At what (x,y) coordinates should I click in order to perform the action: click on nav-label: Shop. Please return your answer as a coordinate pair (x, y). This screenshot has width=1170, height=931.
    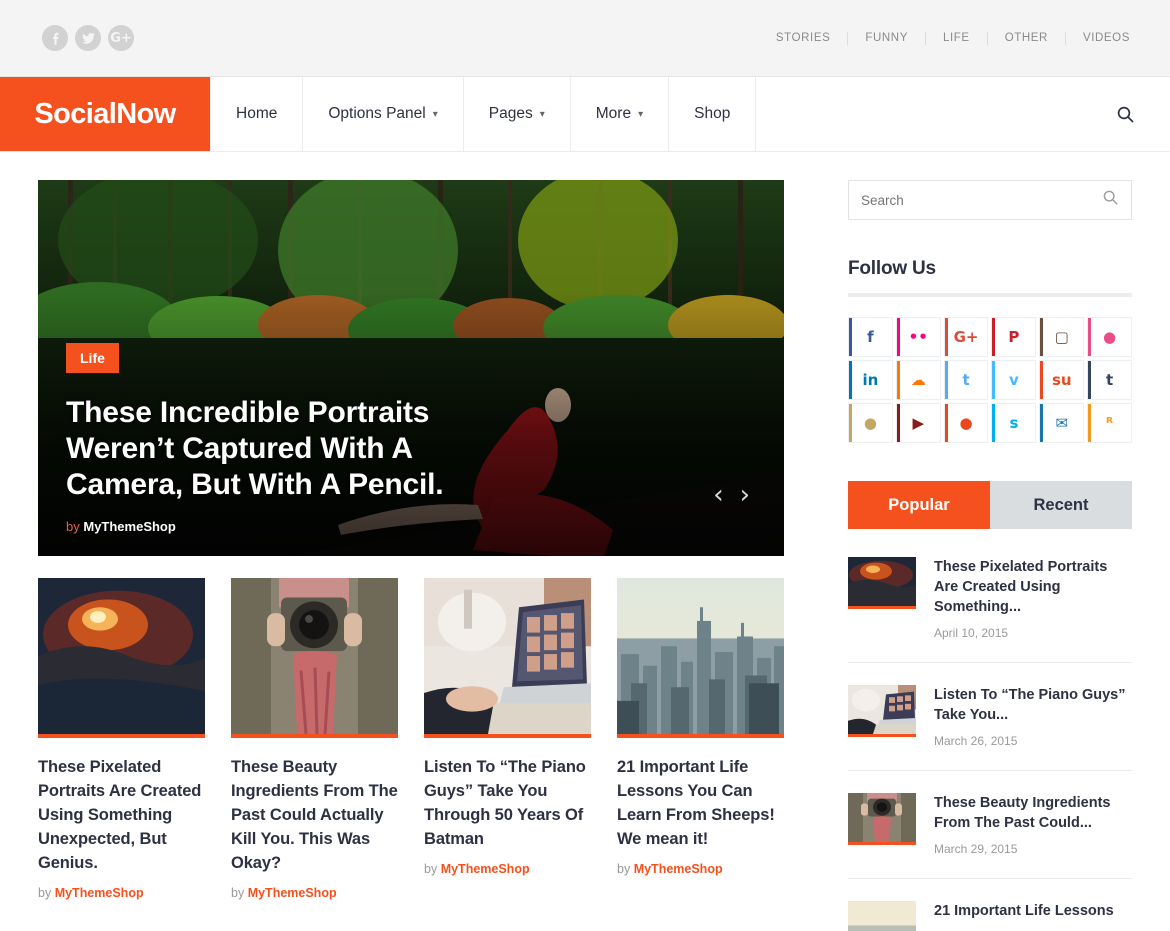
    Looking at the image, I should click on (712, 113).